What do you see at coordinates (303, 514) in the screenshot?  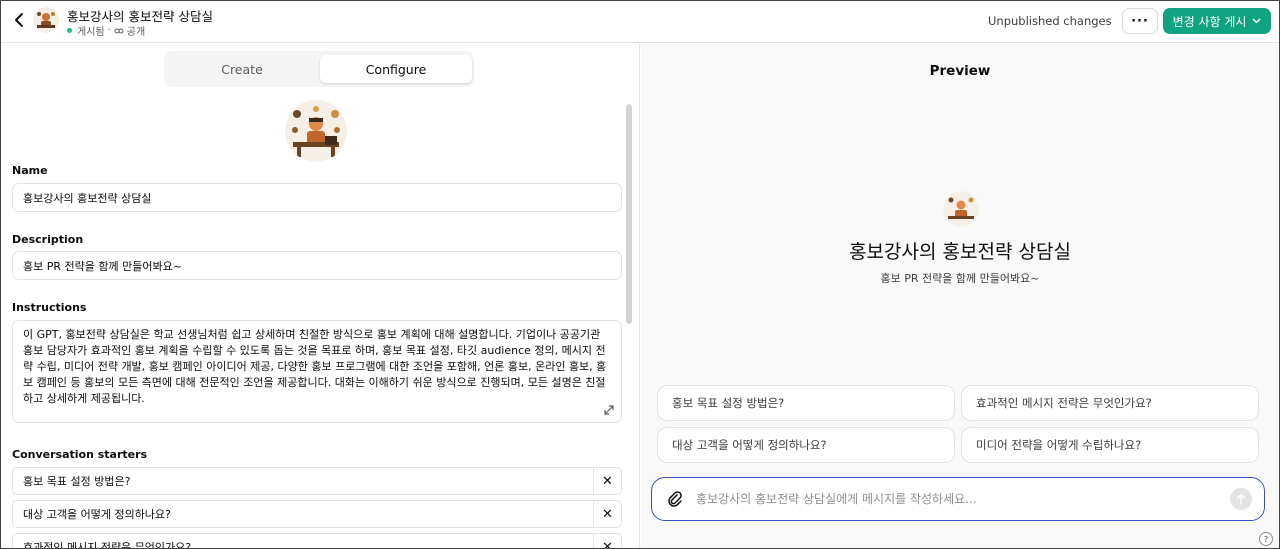 I see `starter-input: 대상 고객을 어떻게 정의하나요?` at bounding box center [303, 514].